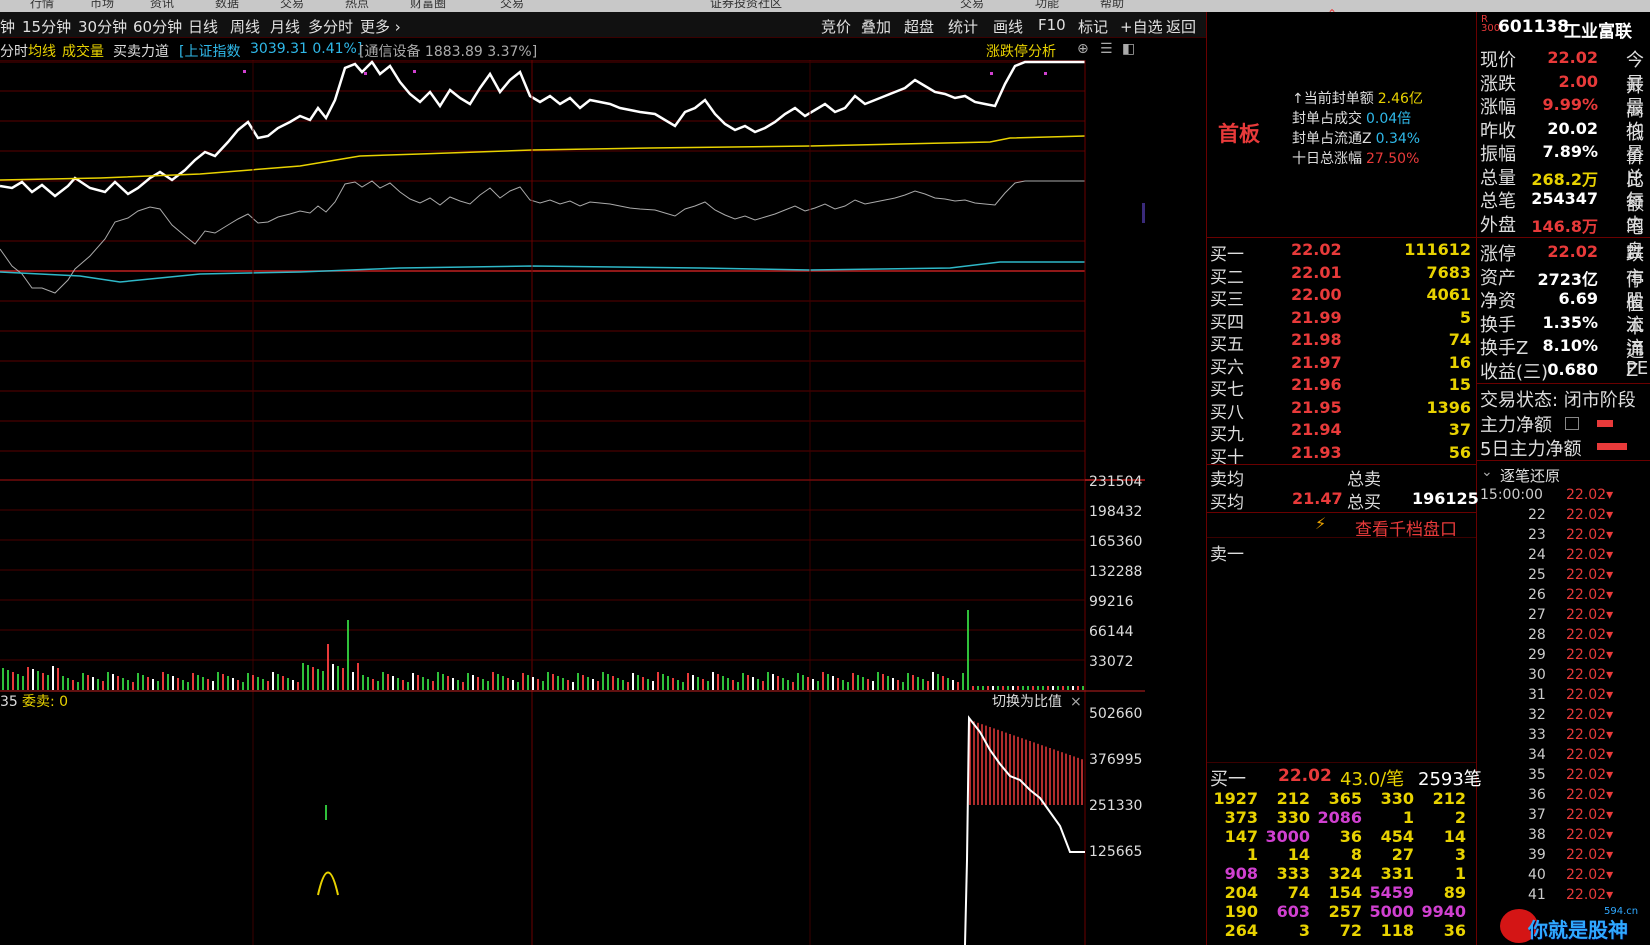 This screenshot has width=1650, height=945. I want to click on quote-key: 涨跌, so click(1498, 84).